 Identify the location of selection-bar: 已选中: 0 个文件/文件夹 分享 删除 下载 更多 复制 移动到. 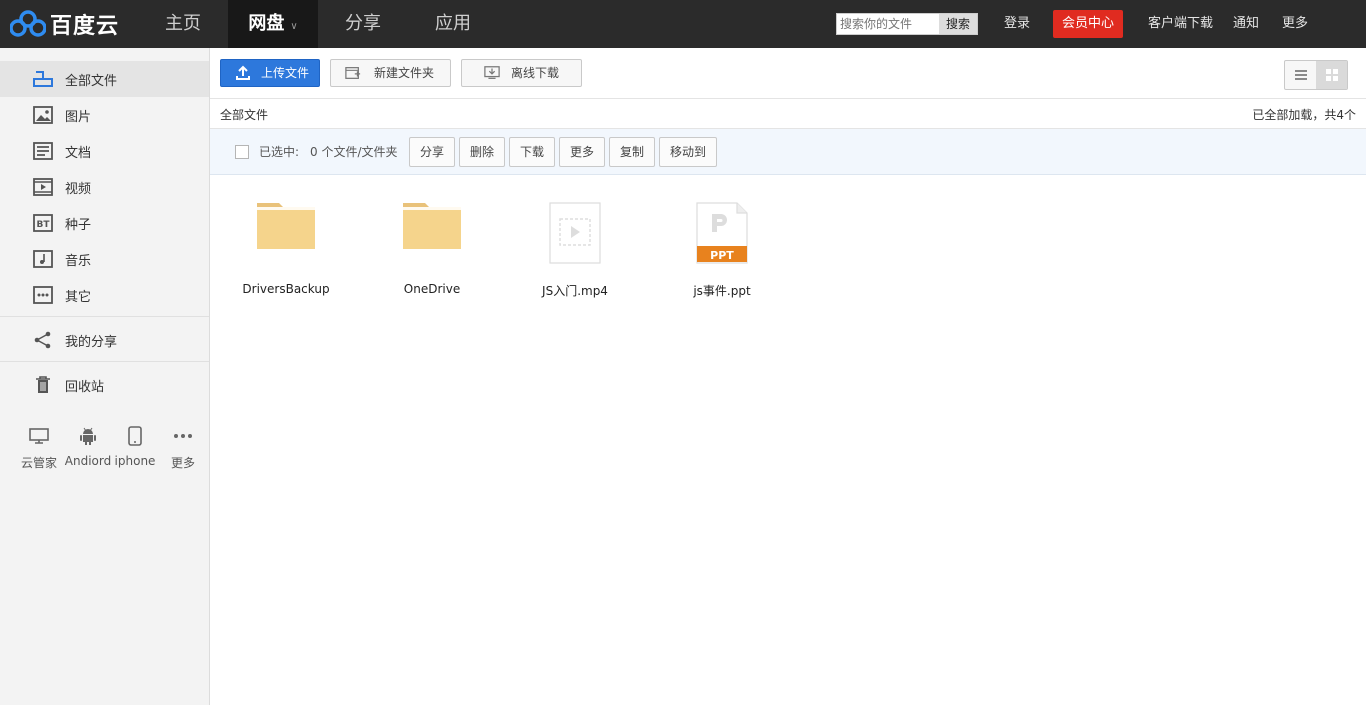
(788, 152).